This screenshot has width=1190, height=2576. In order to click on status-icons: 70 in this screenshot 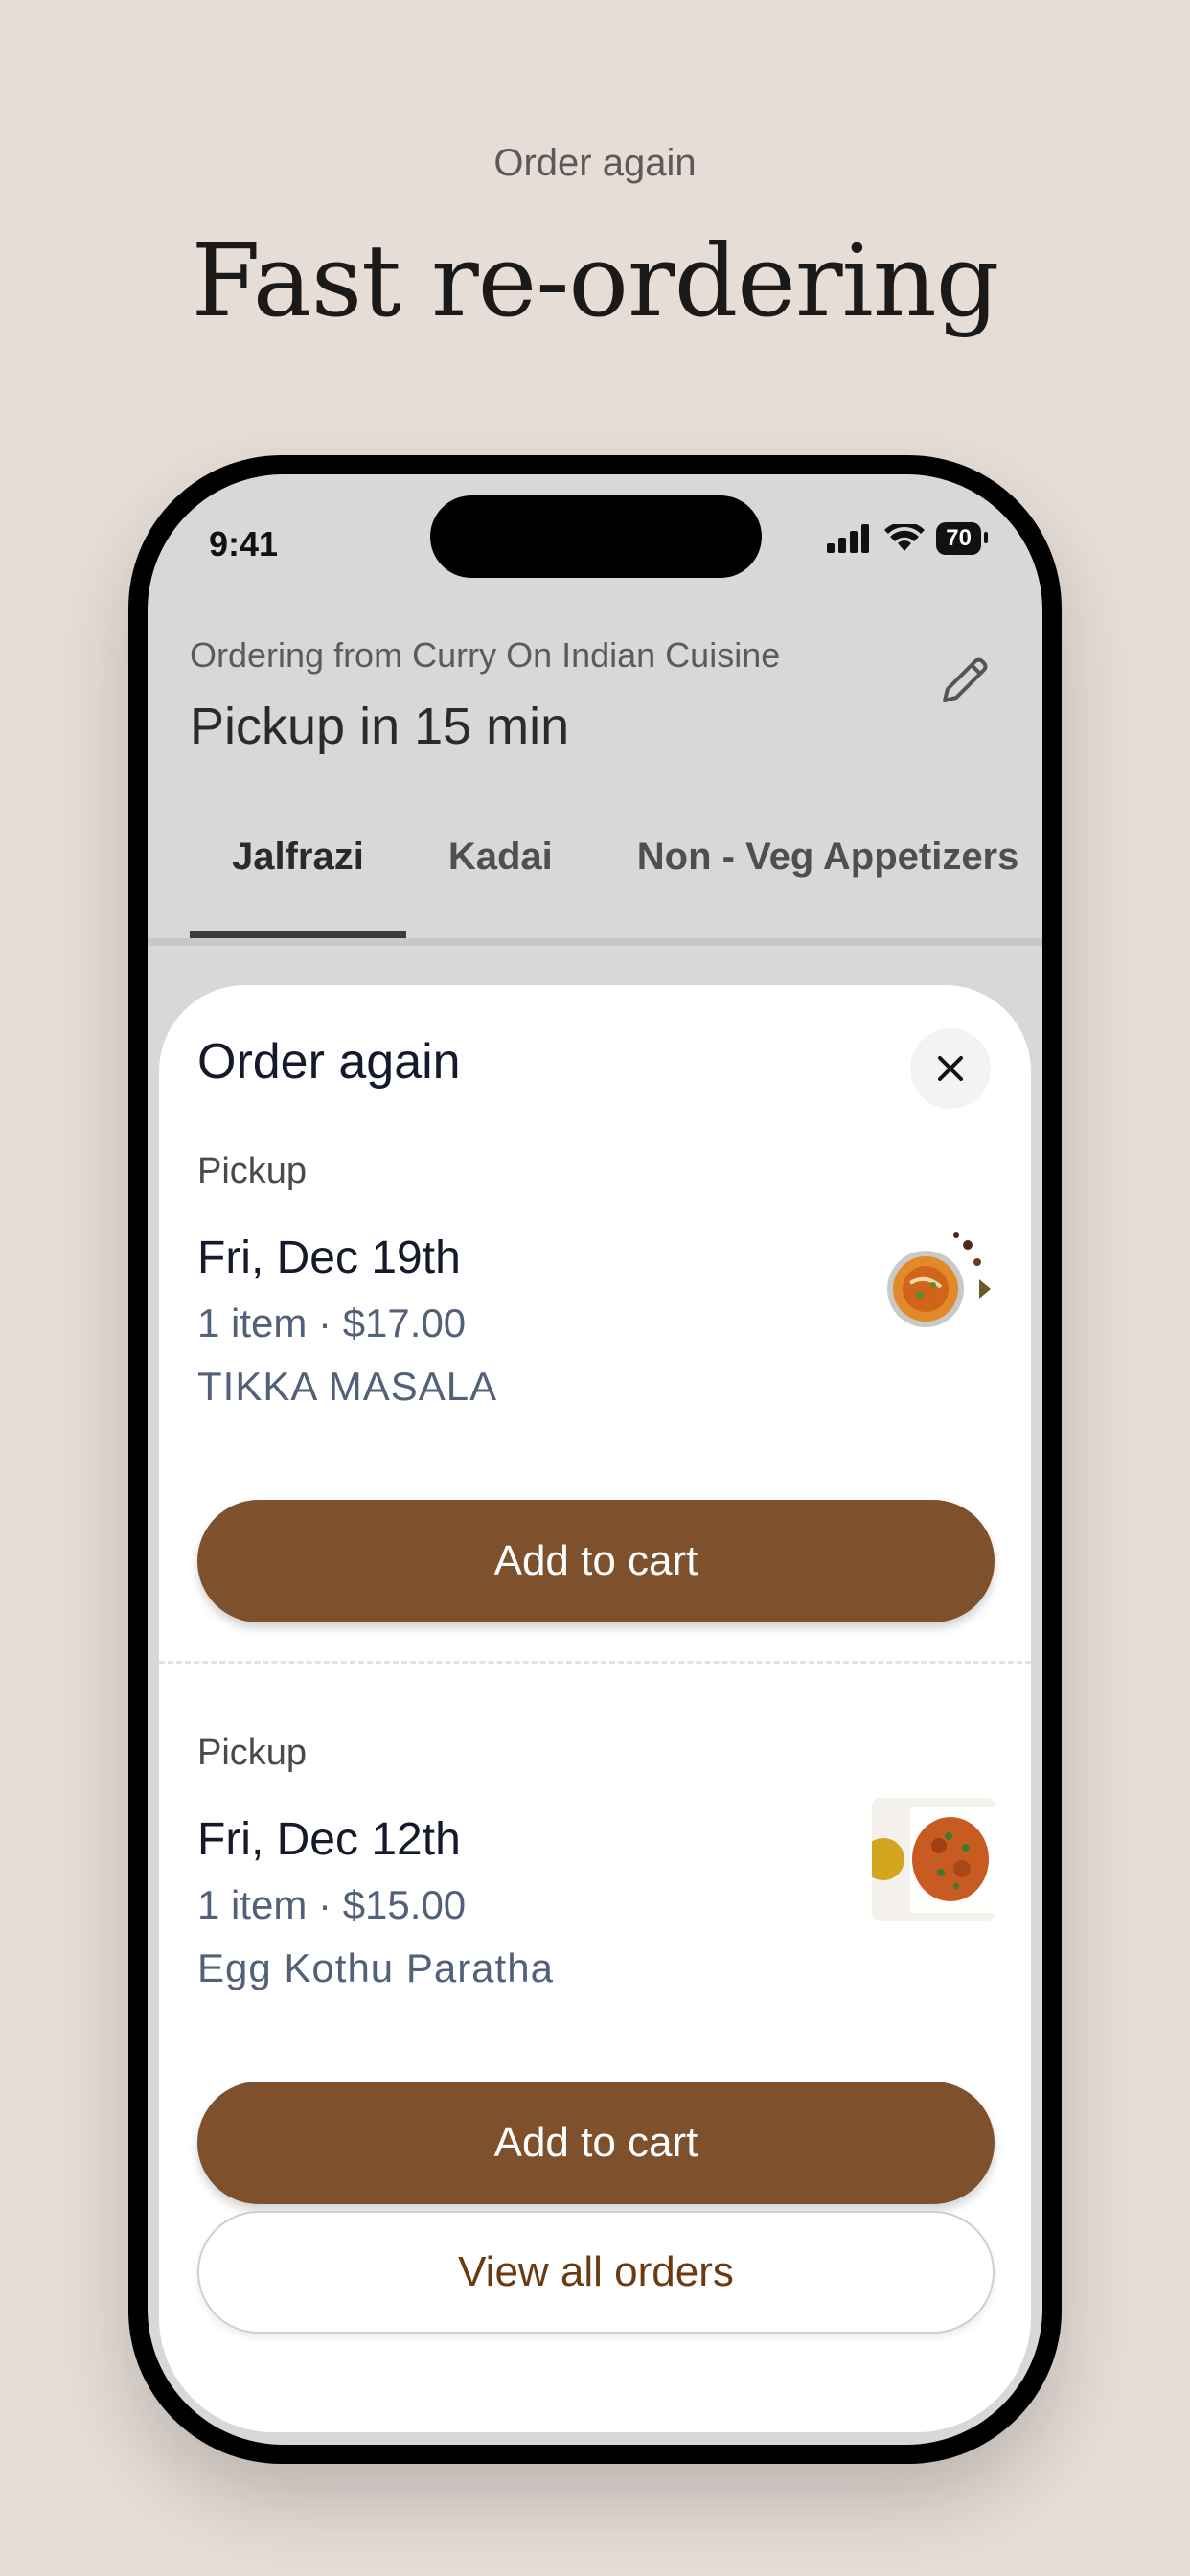, I will do `click(907, 538)`.